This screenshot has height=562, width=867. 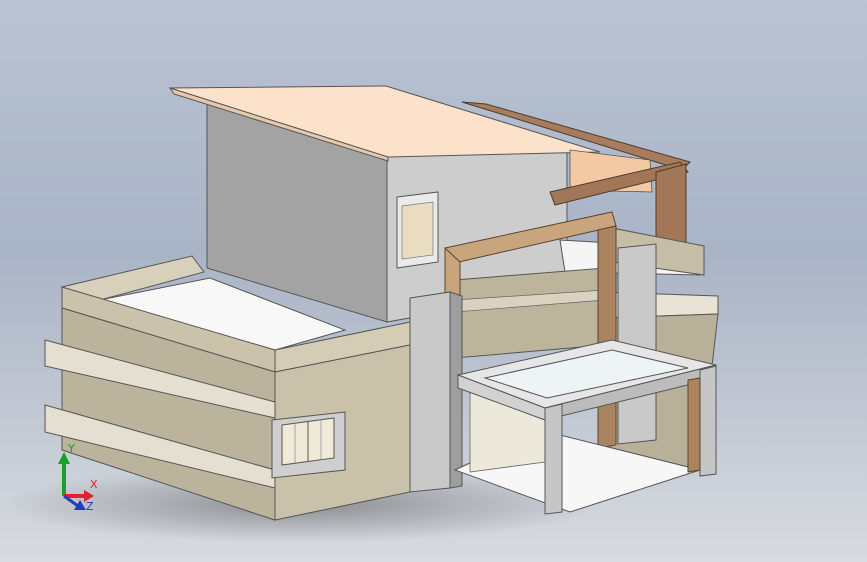 I want to click on canopy-post-right, so click(x=708, y=421).